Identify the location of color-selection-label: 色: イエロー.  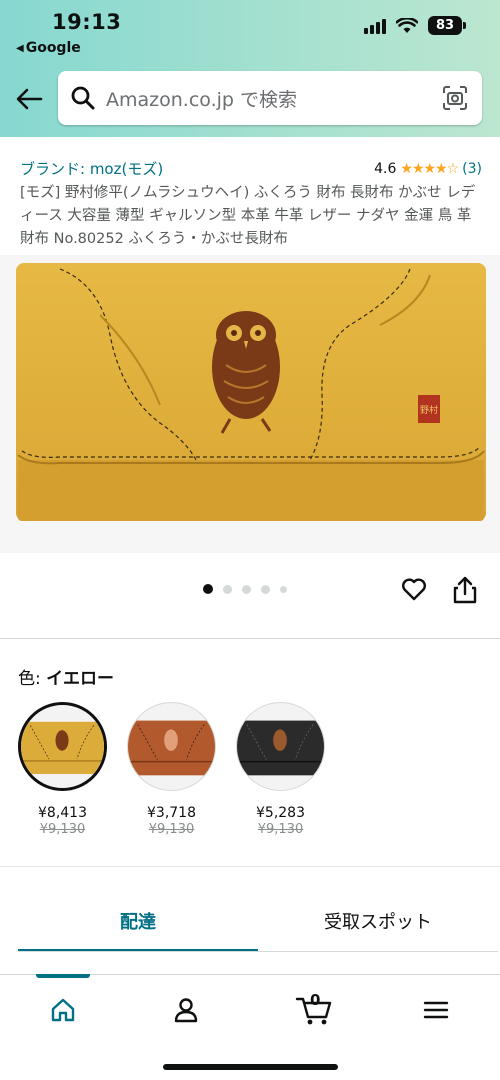
(66, 676).